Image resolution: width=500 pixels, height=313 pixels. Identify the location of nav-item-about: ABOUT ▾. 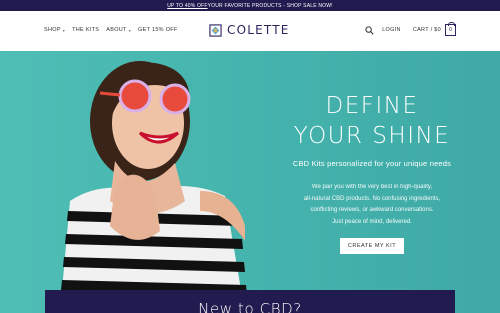
(118, 30).